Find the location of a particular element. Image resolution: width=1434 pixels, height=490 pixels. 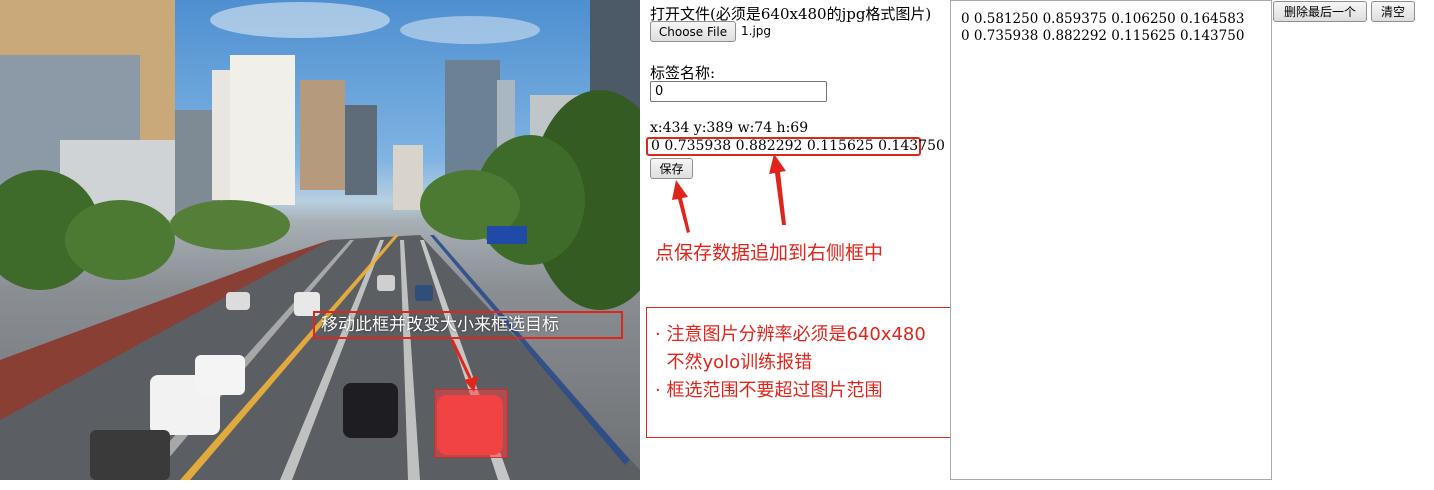

current-annotation-text: 0 0.735938 0.882292 0.115625 0.143750 is located at coordinates (798, 146).